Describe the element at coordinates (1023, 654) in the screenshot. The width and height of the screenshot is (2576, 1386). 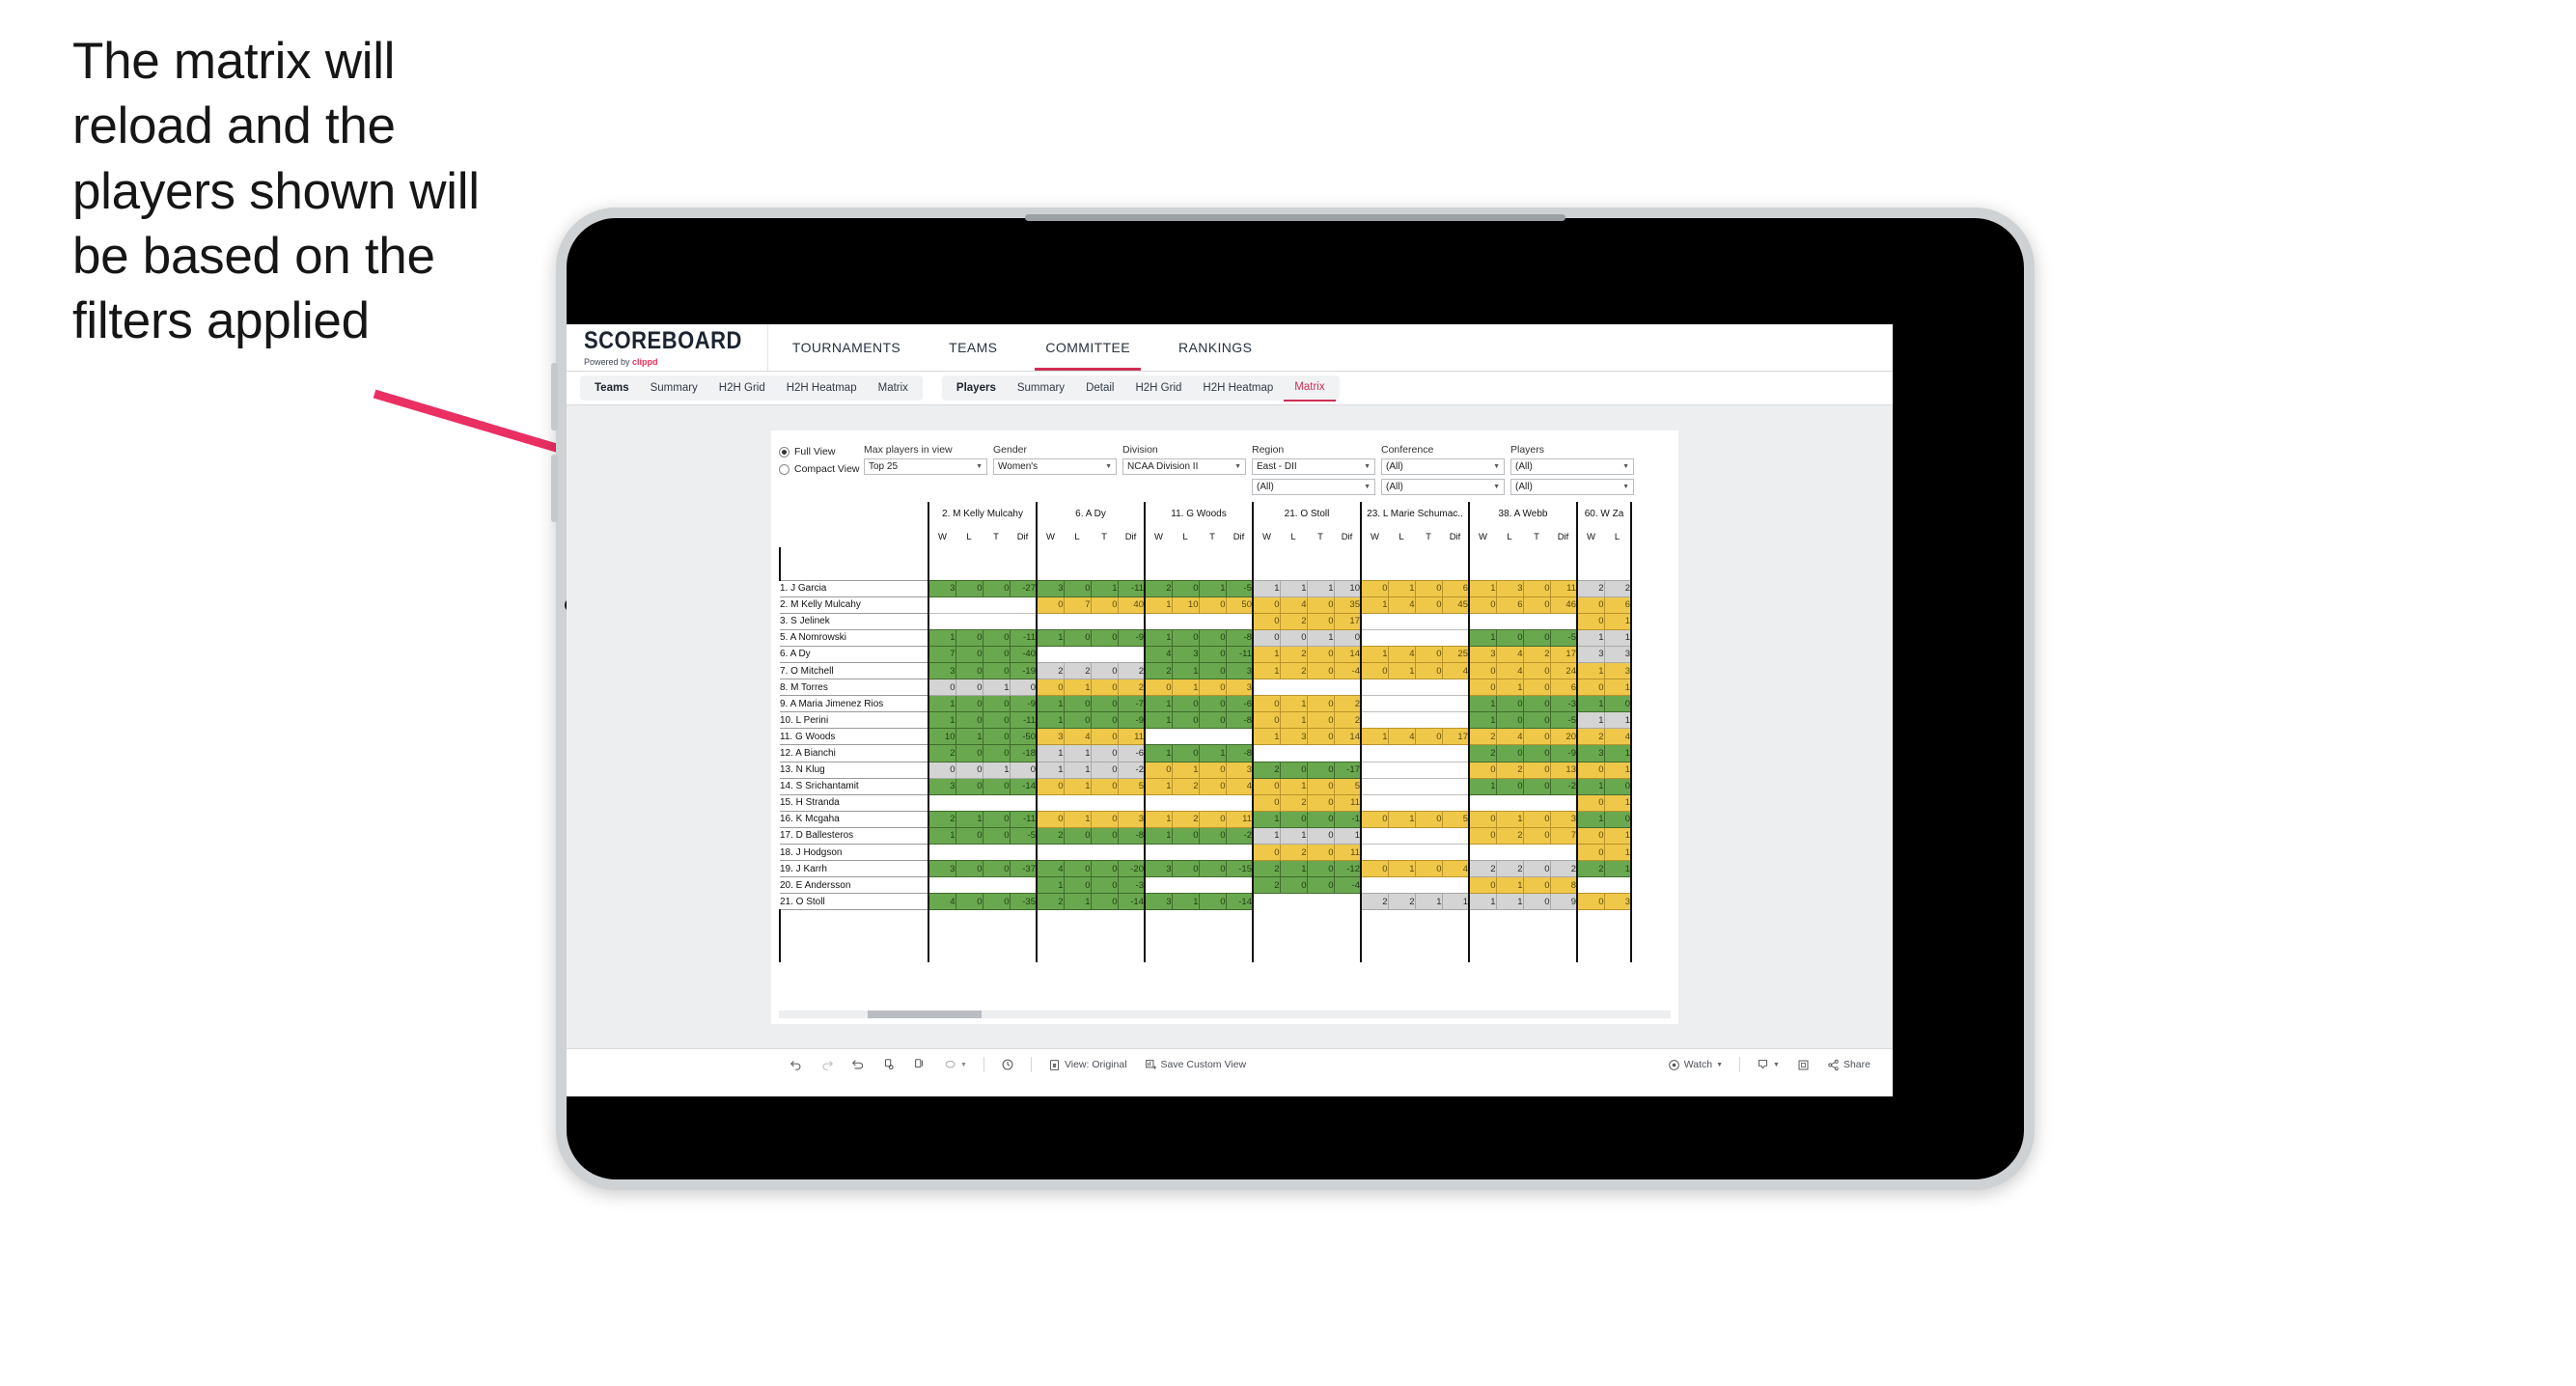
I see `matrix-cell: -40` at that location.